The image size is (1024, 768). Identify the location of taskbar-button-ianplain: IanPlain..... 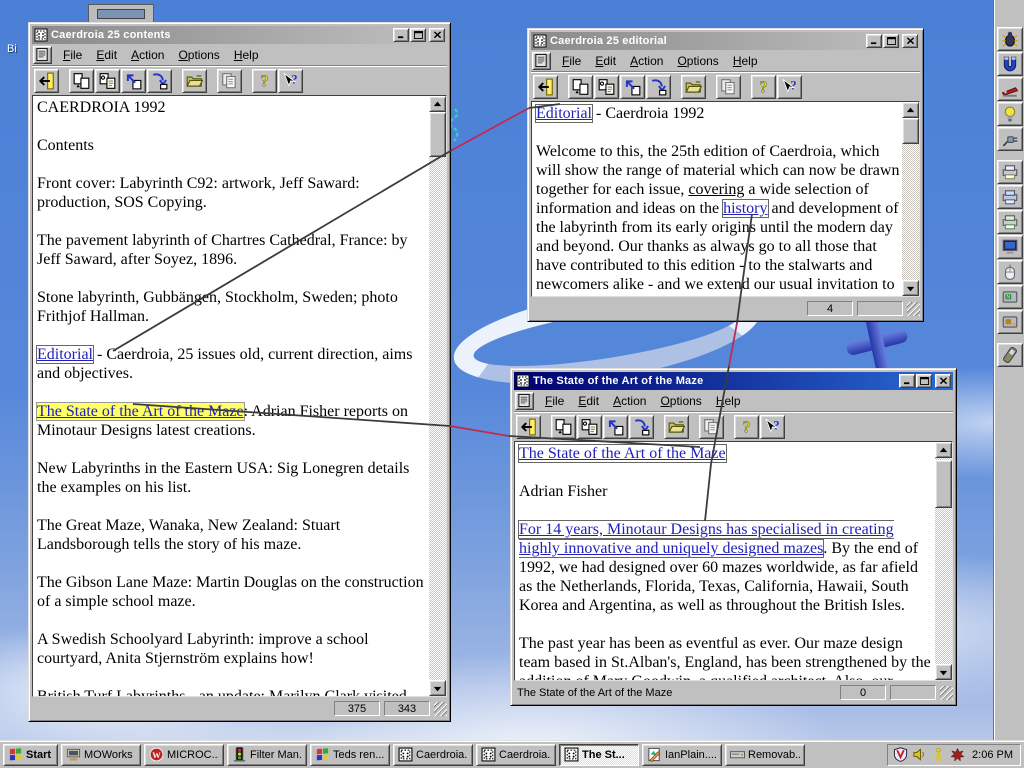
(682, 754).